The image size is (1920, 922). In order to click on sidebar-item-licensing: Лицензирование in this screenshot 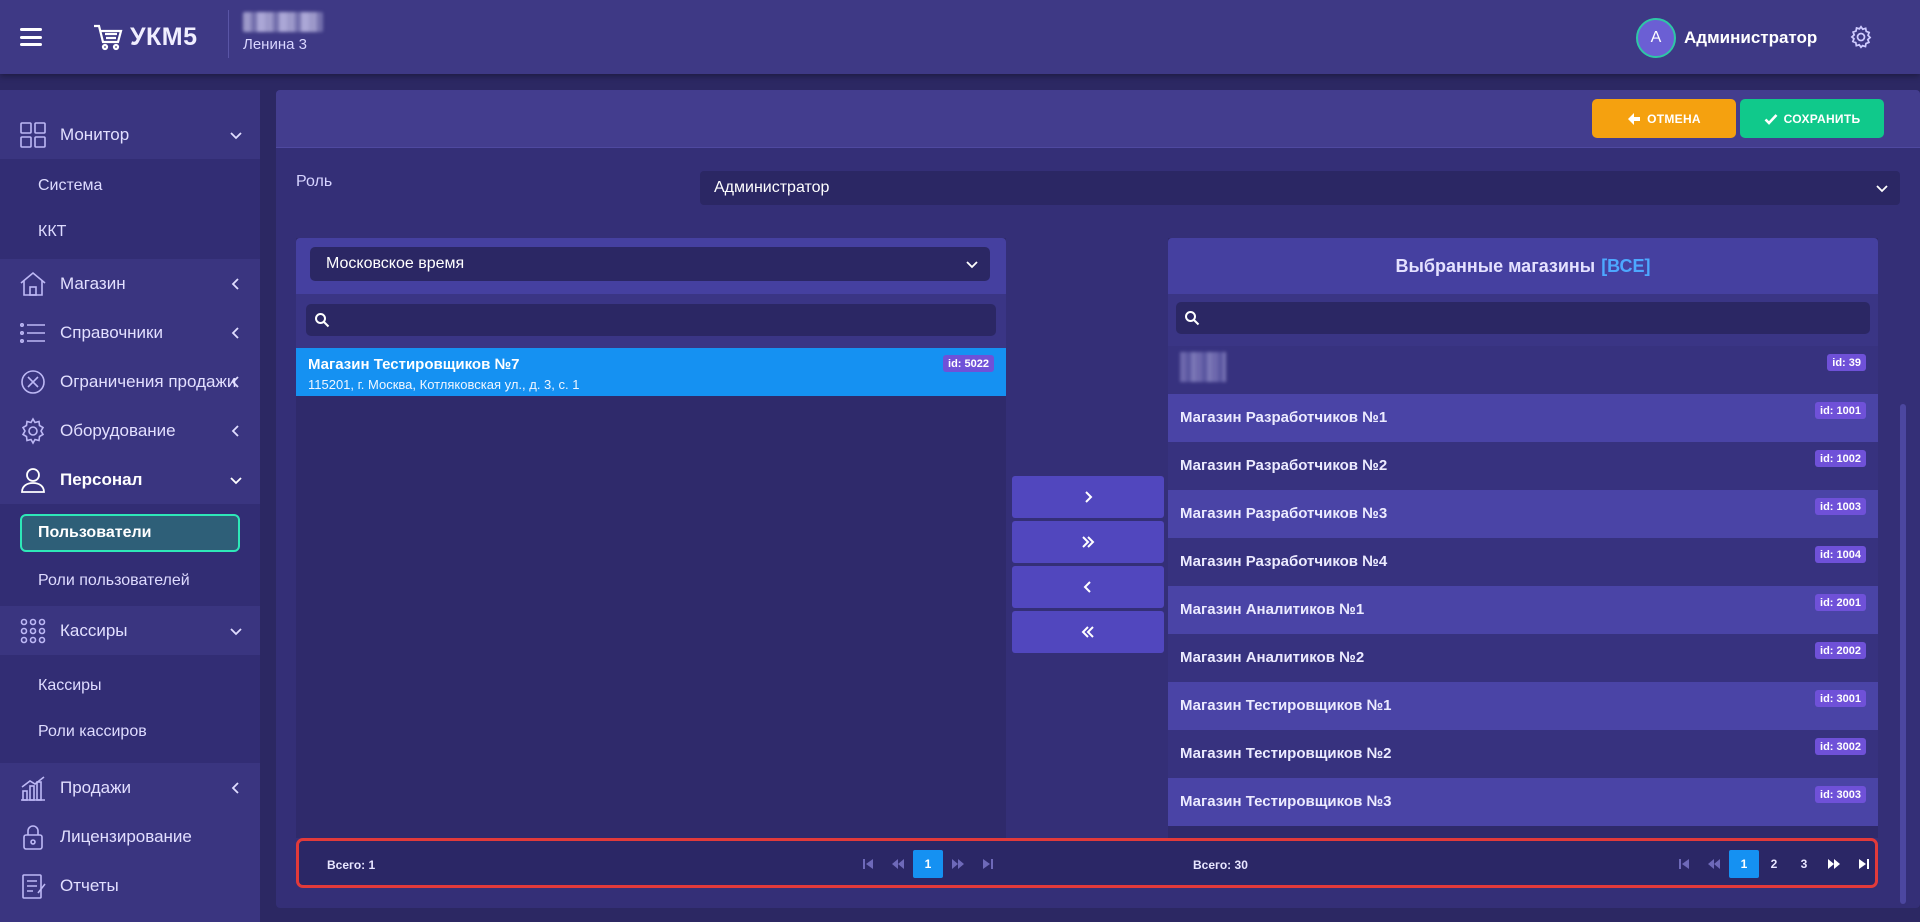, I will do `click(130, 836)`.